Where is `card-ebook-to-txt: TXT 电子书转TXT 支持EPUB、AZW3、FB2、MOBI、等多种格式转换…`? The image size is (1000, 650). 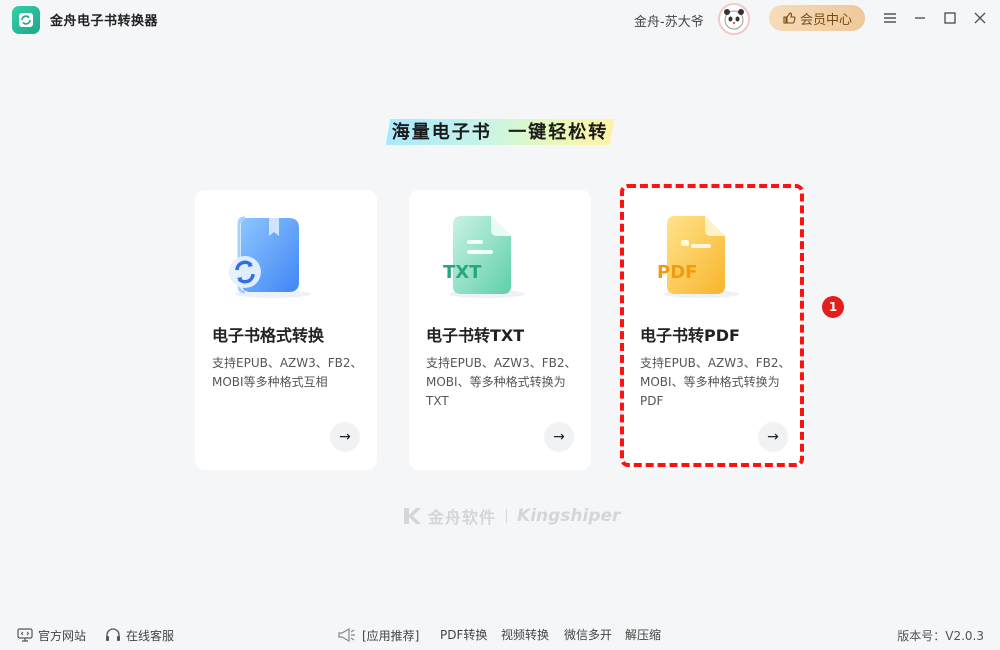
card-ebook-to-txt: TXT 电子书转TXT 支持EPUB、AZW3、FB2、MOBI、等多种格式转换… is located at coordinates (500, 330).